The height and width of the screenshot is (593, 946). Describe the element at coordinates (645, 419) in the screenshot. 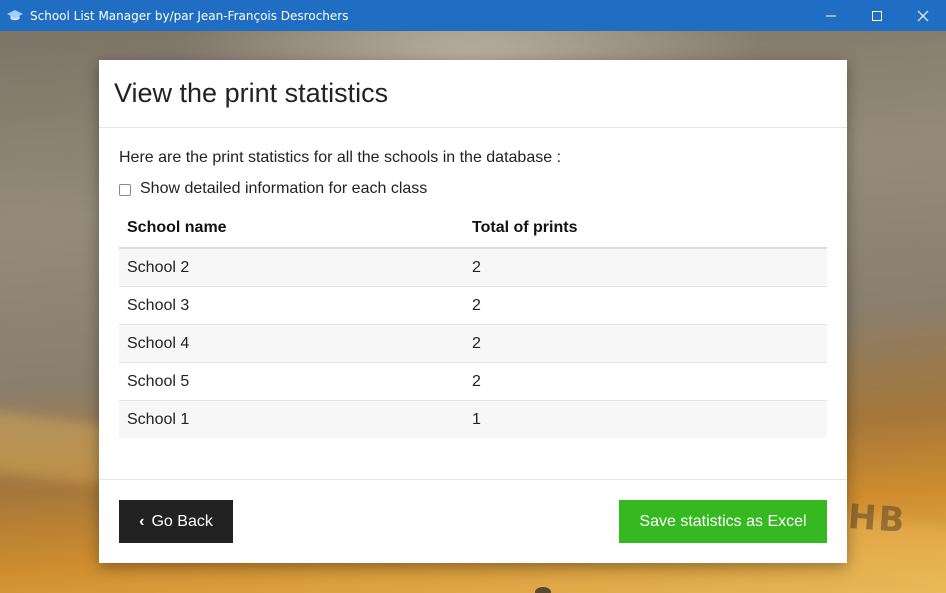

I see `total-prints-cell: 1` at that location.